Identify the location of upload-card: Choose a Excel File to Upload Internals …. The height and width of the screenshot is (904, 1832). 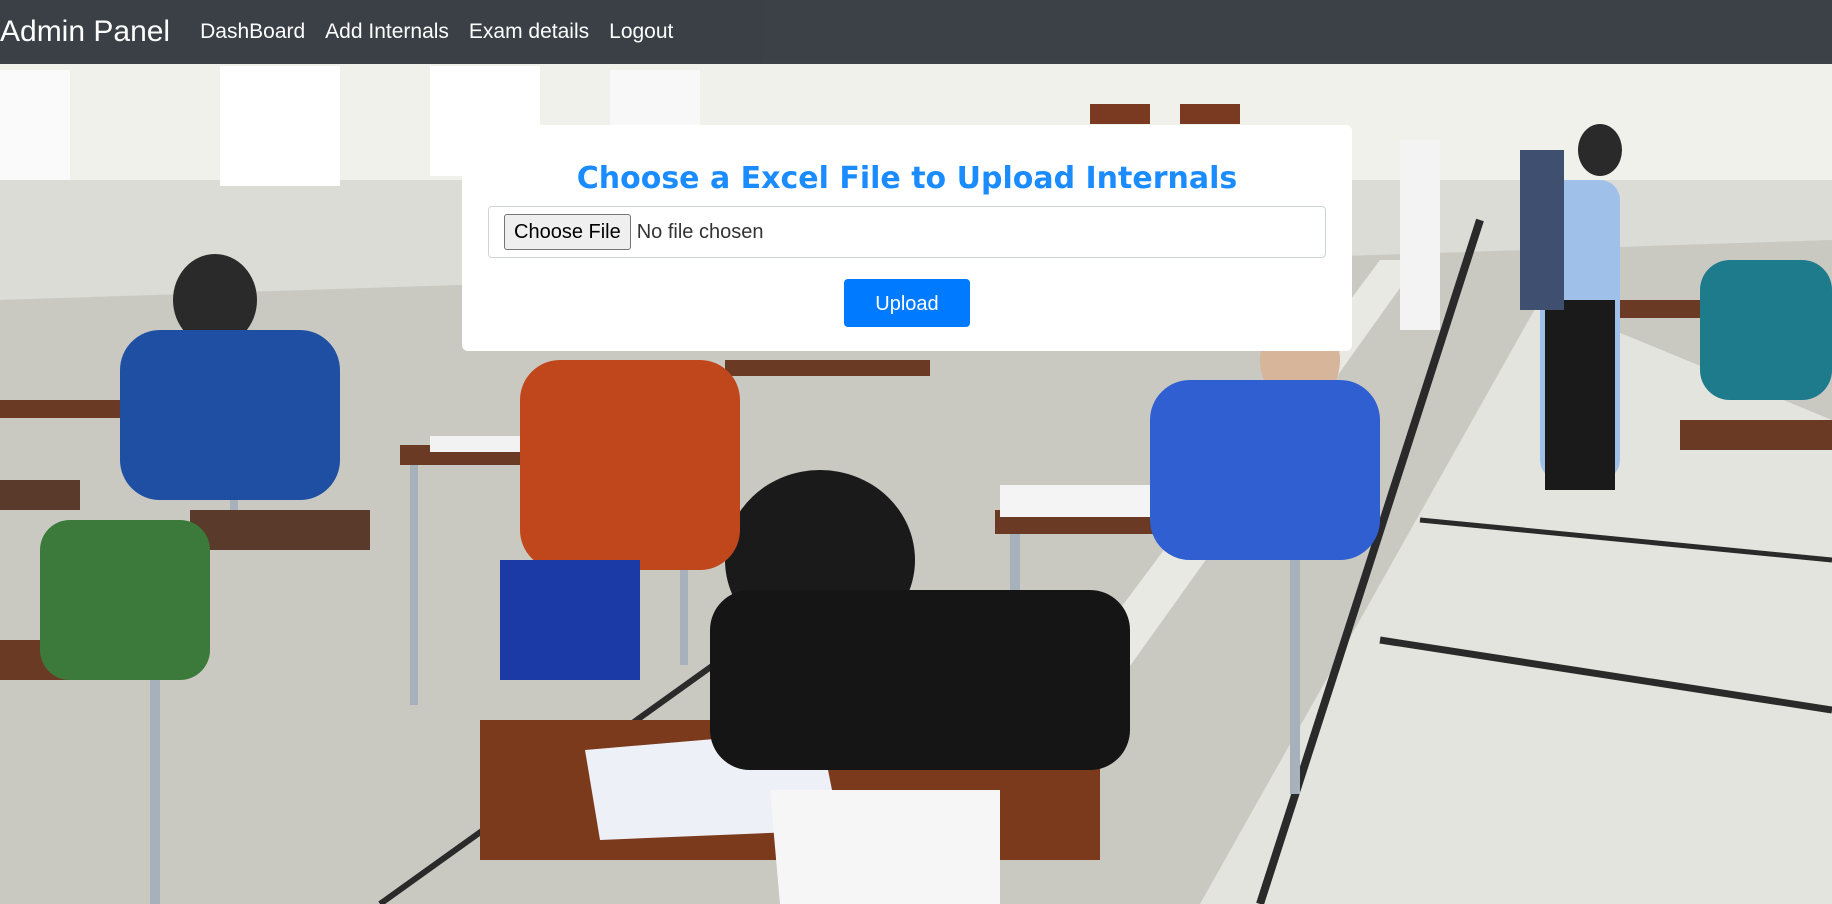
(907, 238).